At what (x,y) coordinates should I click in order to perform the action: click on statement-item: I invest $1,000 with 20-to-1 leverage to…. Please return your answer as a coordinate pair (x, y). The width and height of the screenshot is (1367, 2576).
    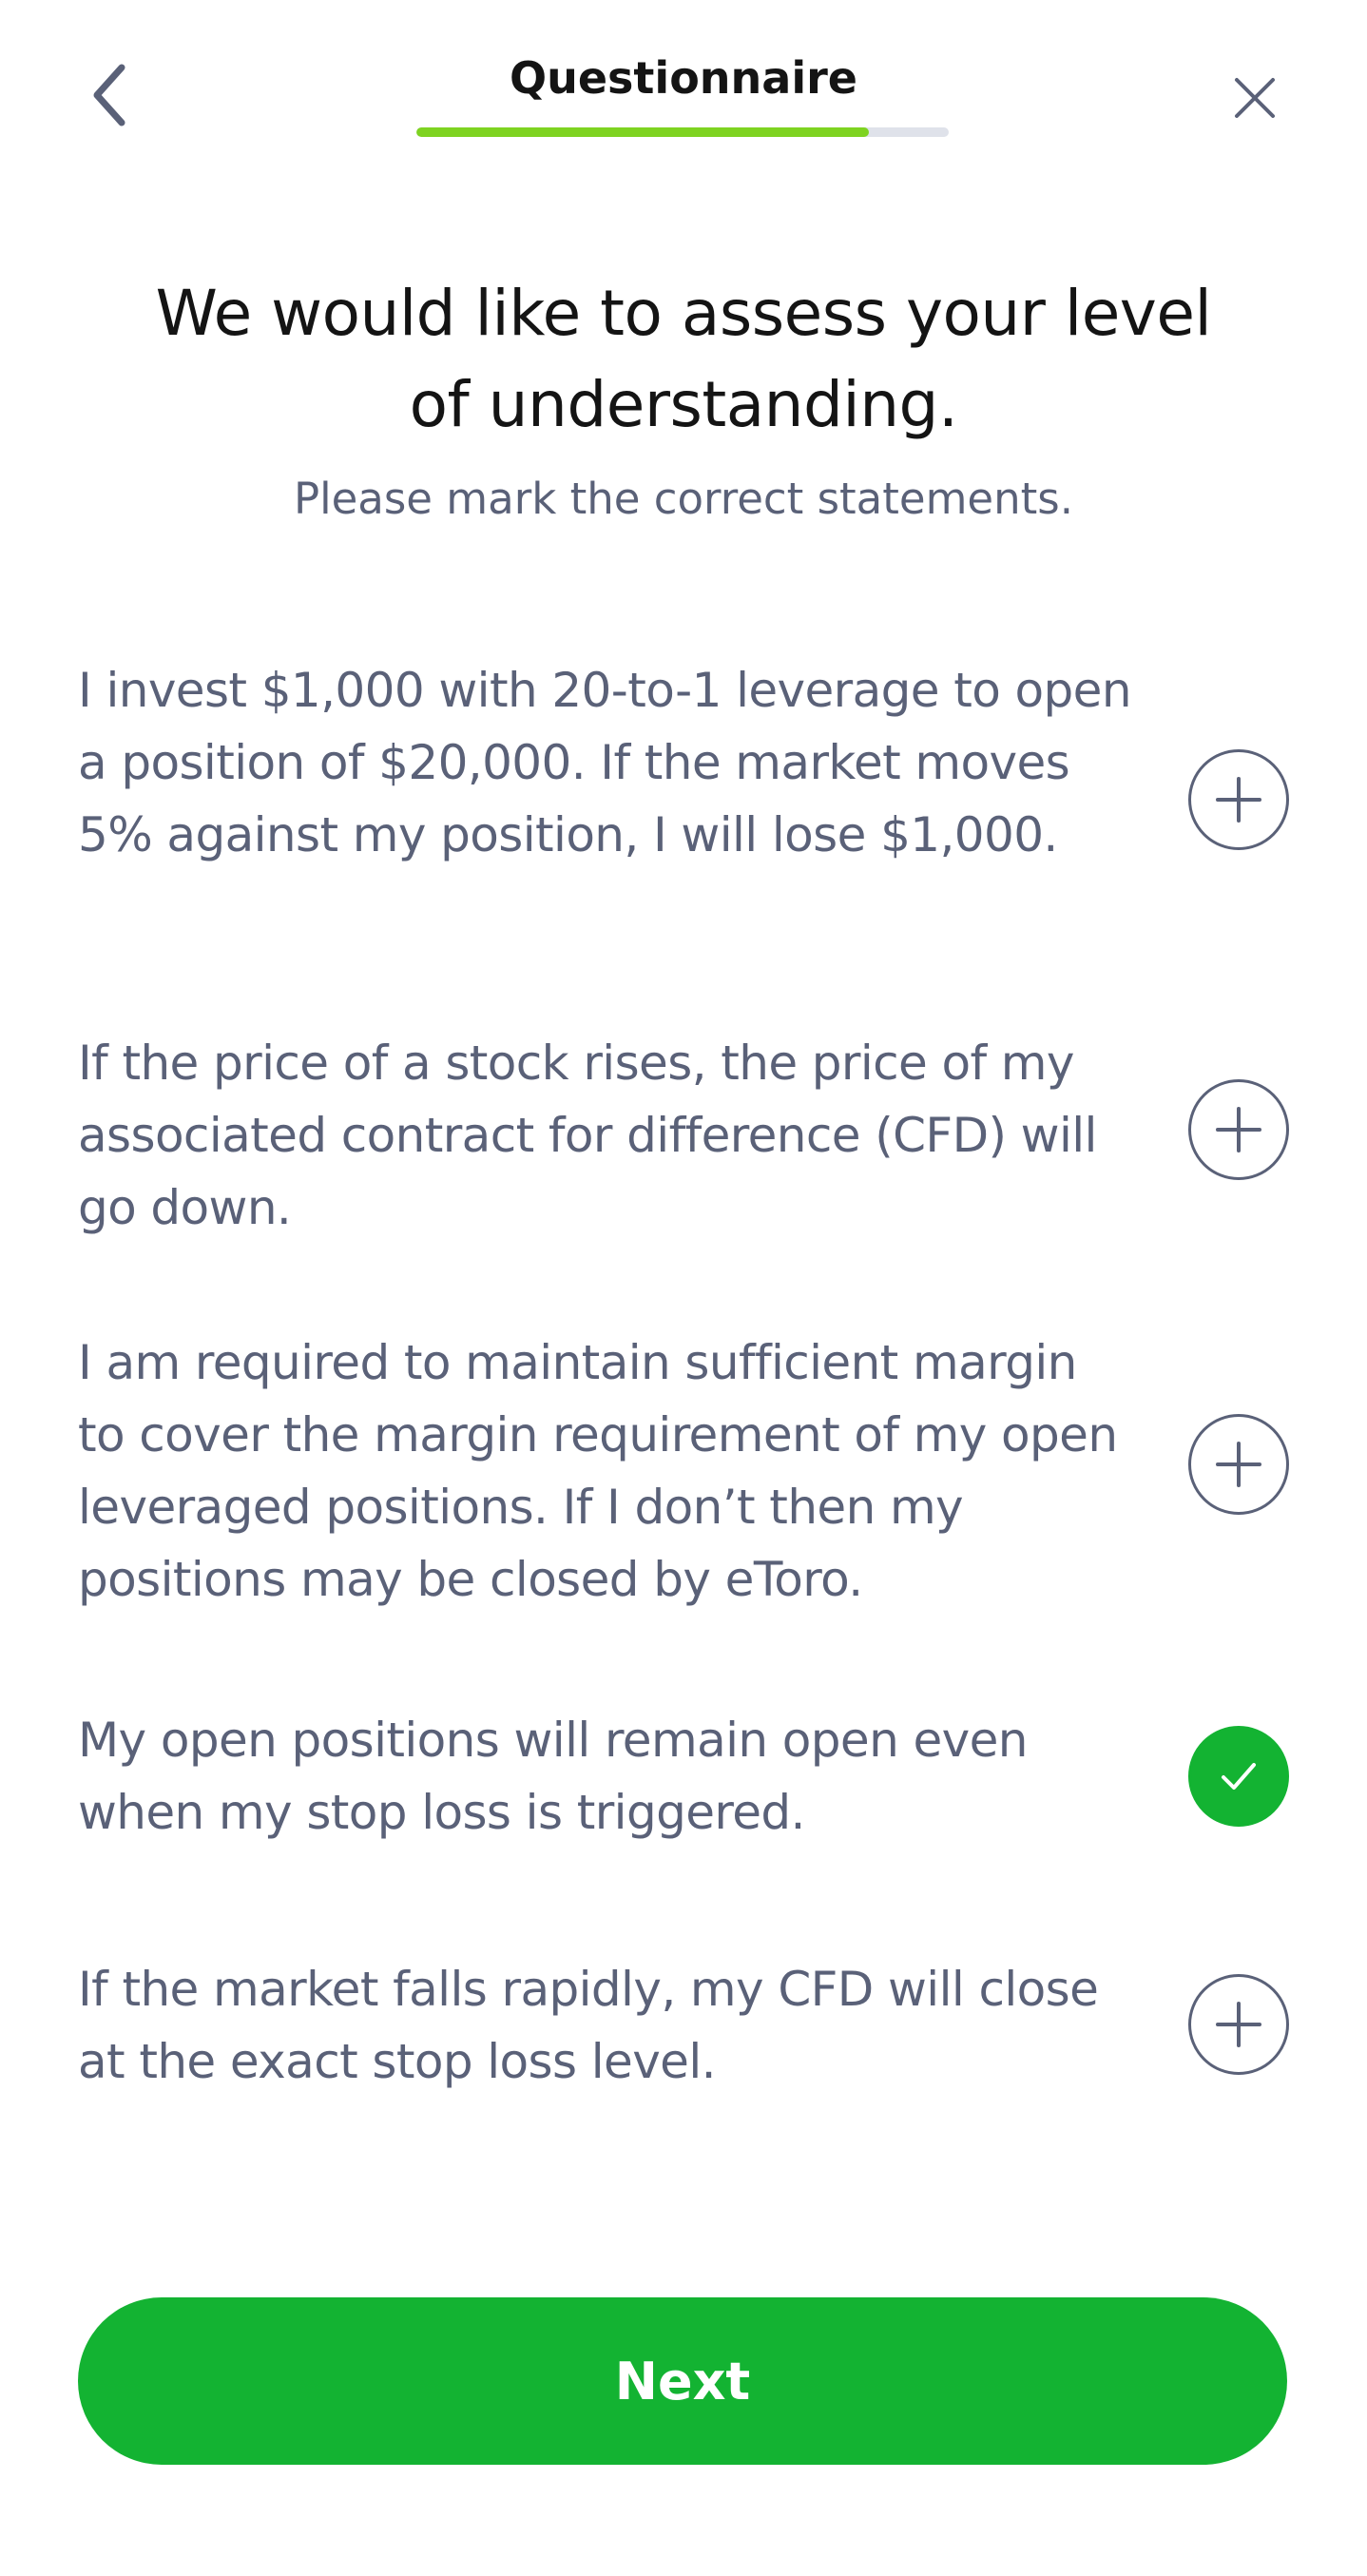
    Looking at the image, I should click on (684, 802).